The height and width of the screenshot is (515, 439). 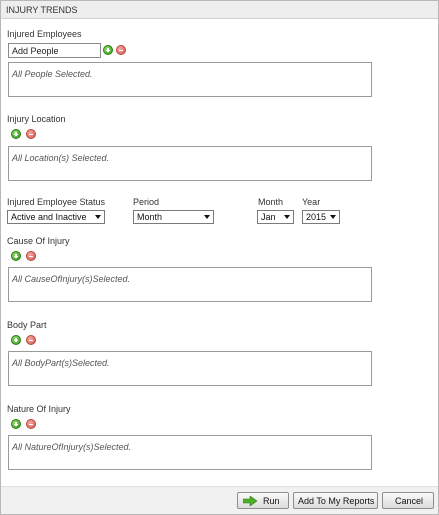 I want to click on add-nature-icon, so click(x=16, y=424).